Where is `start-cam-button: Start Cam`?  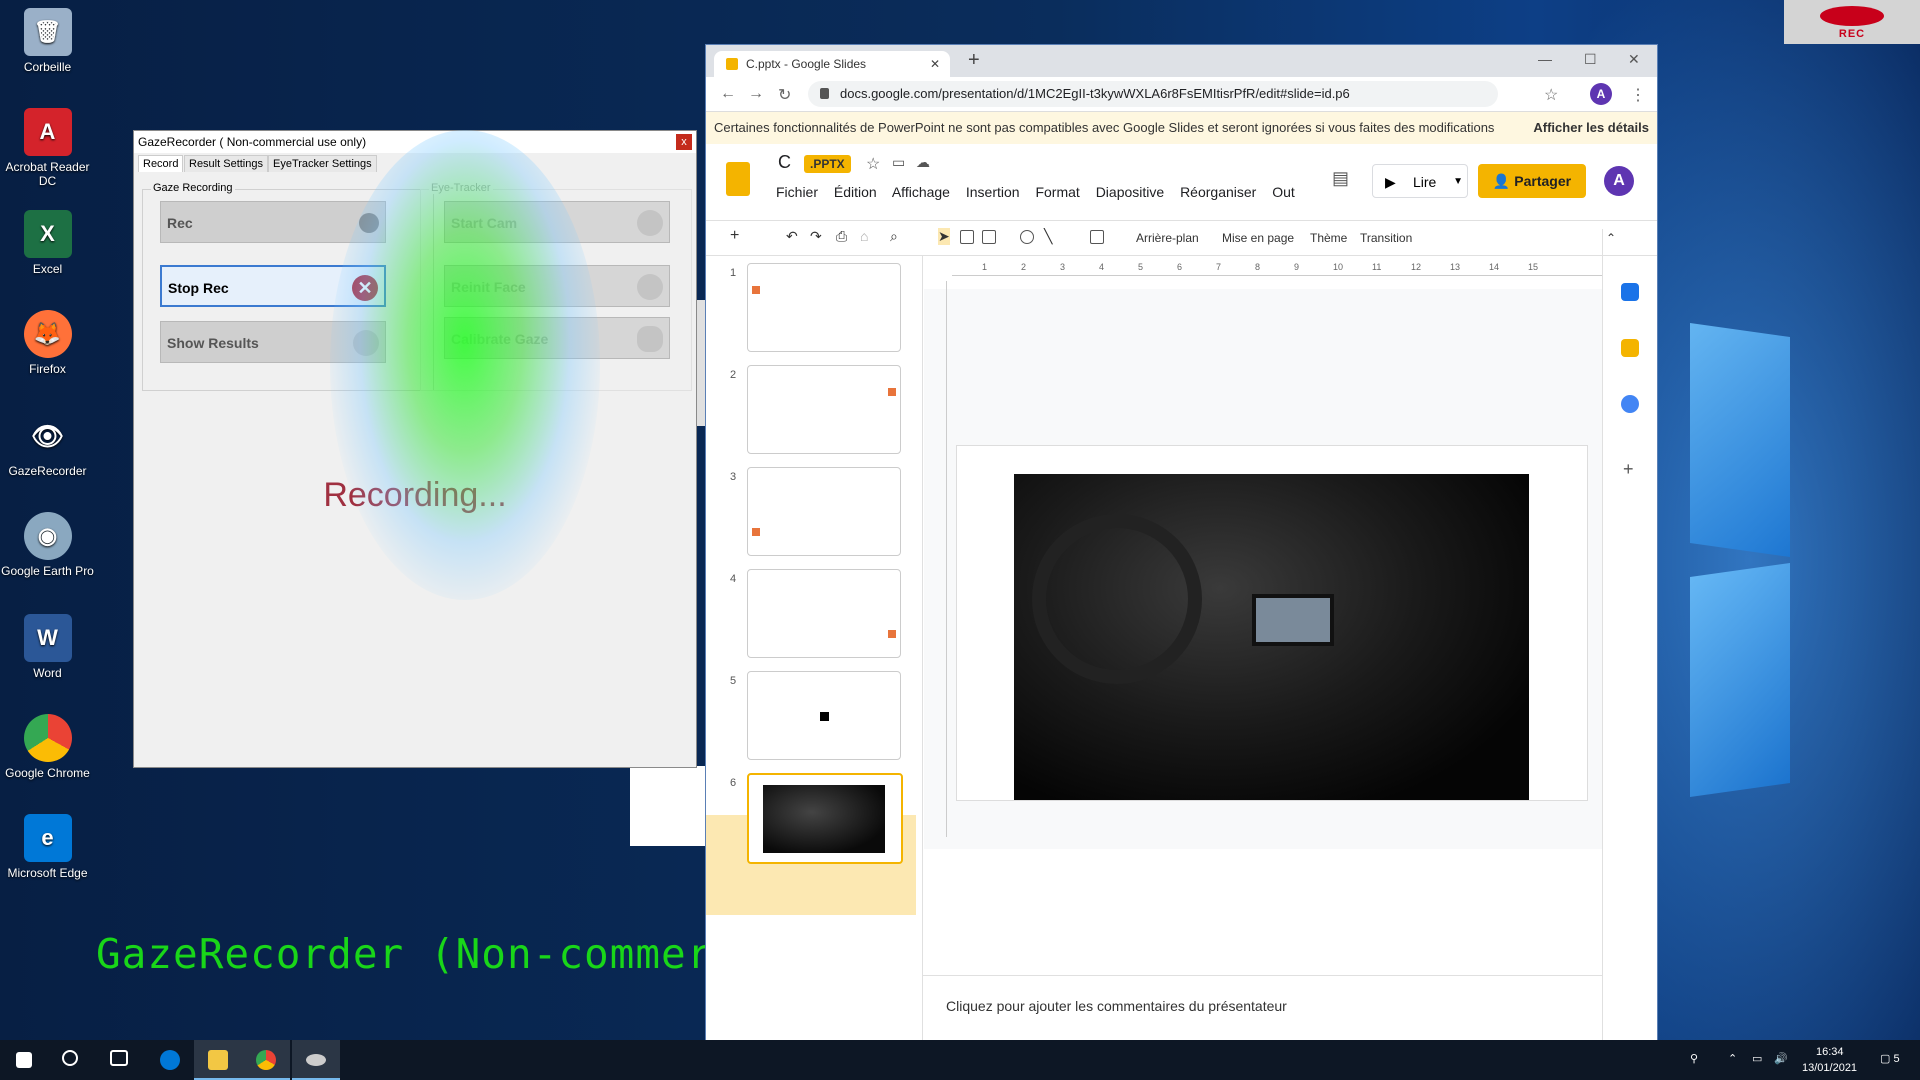
start-cam-button: Start Cam is located at coordinates (557, 222).